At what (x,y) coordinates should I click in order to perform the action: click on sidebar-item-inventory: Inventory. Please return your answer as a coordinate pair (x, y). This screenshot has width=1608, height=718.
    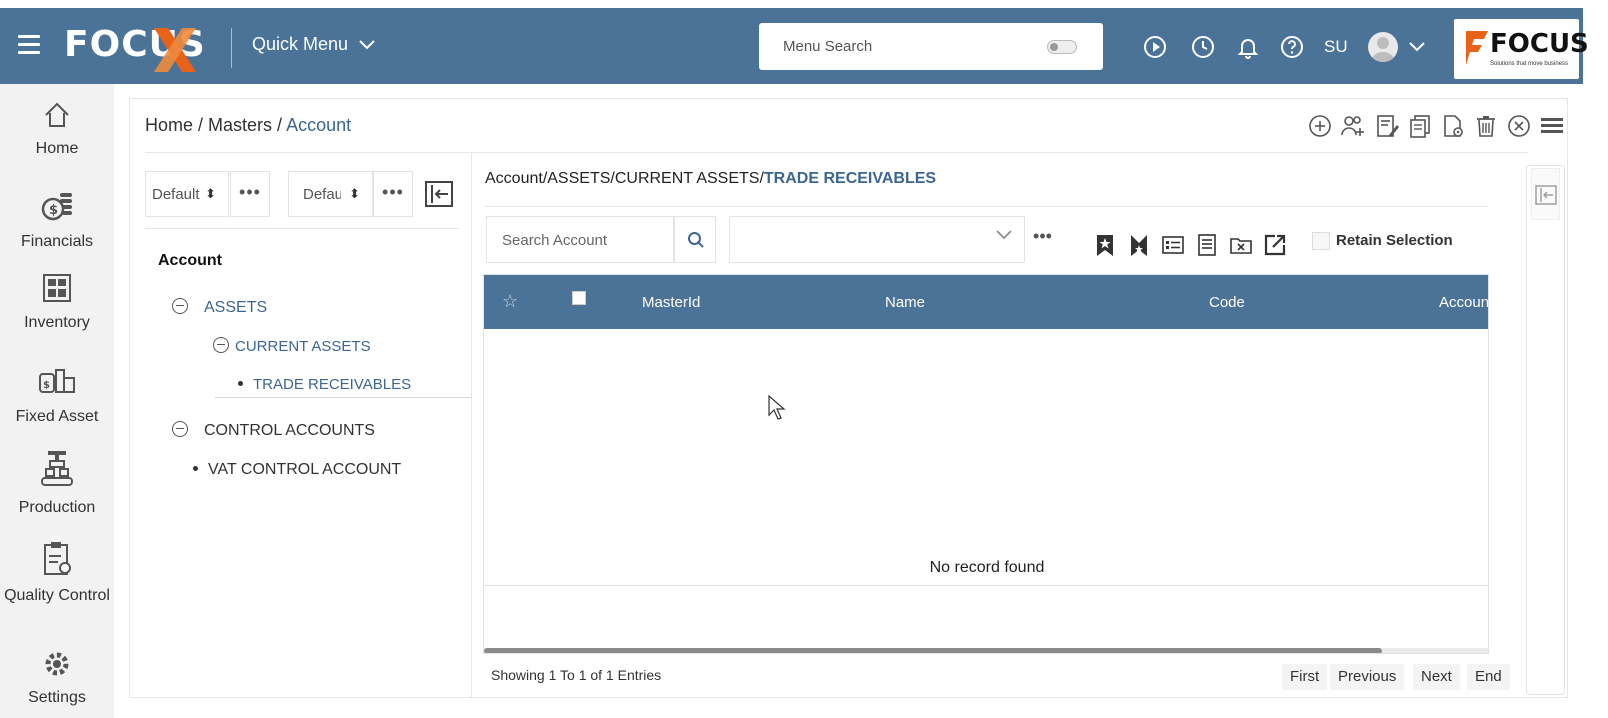
    Looking at the image, I should click on (57, 302).